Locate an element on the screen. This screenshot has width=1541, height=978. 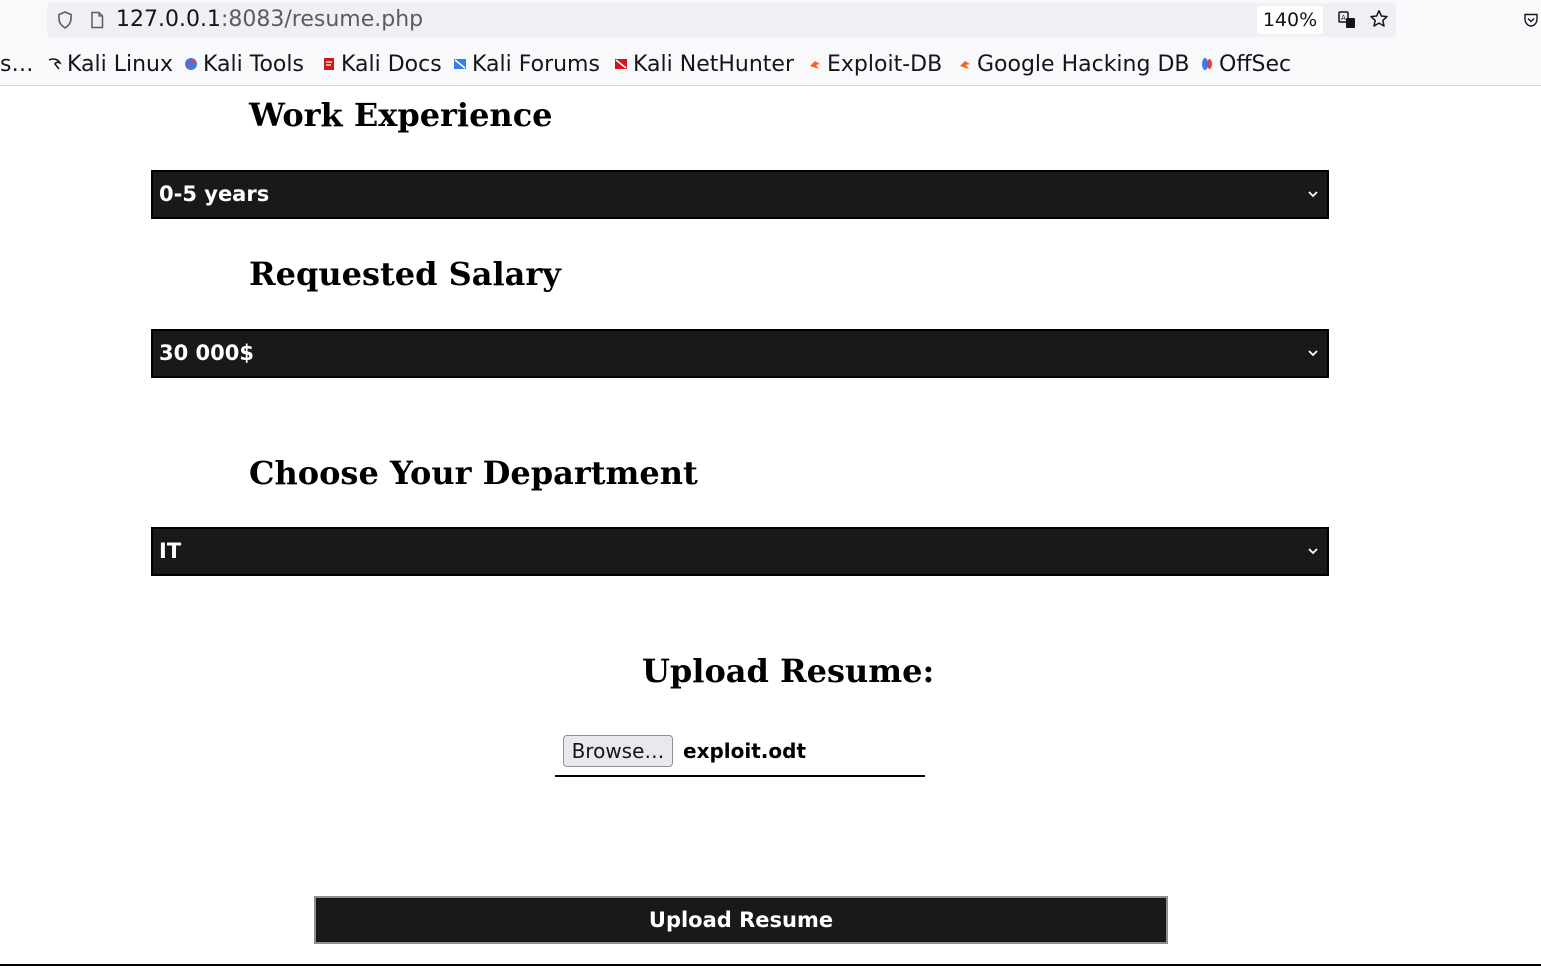
url-path: :8083/resume.php is located at coordinates (322, 19).